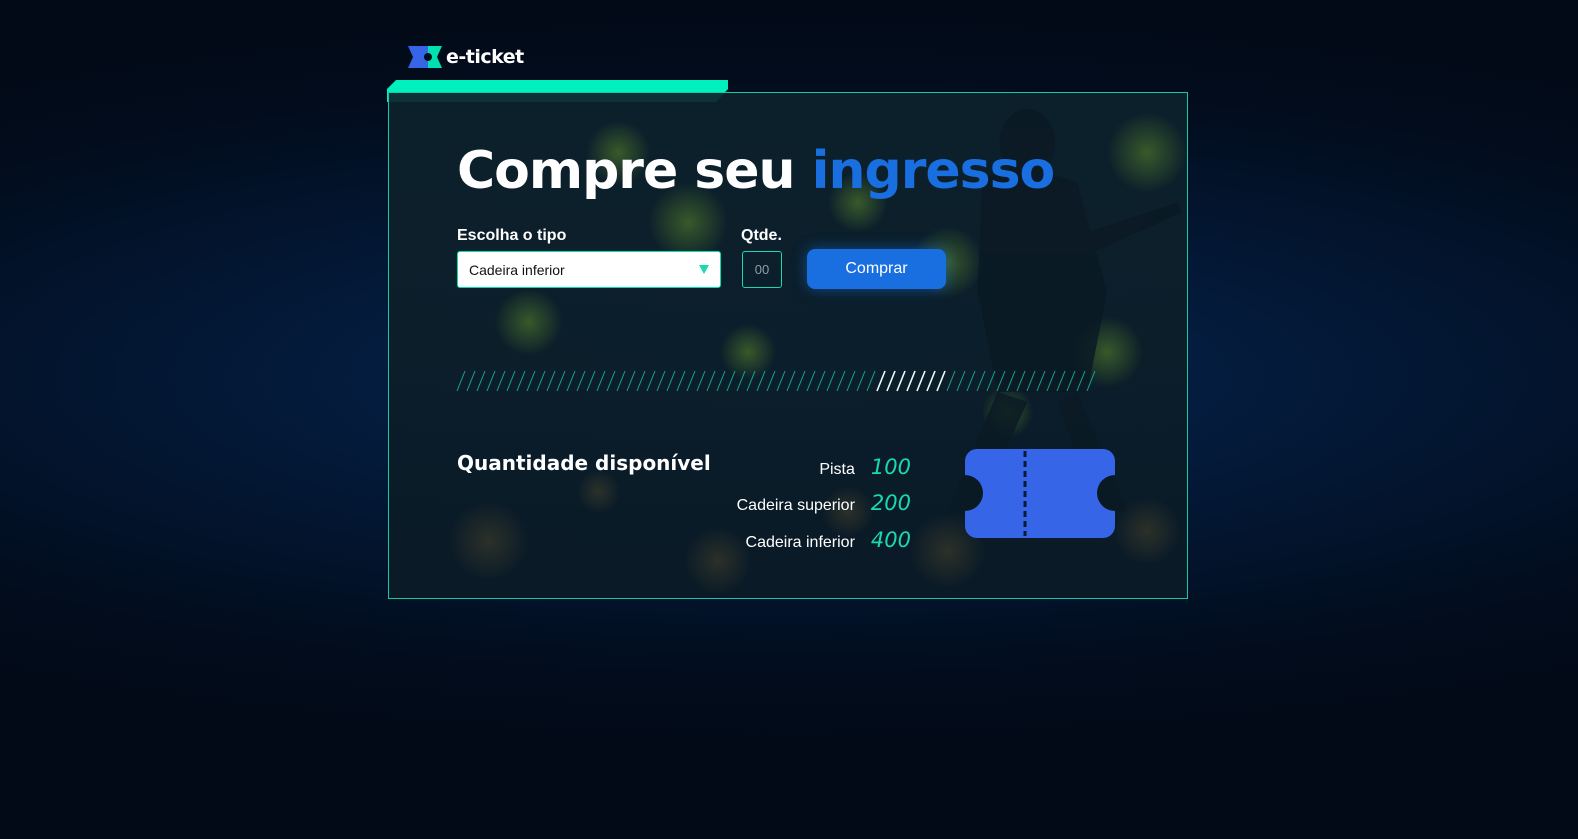  What do you see at coordinates (626, 171) in the screenshot?
I see `title-main: Compre seu` at bounding box center [626, 171].